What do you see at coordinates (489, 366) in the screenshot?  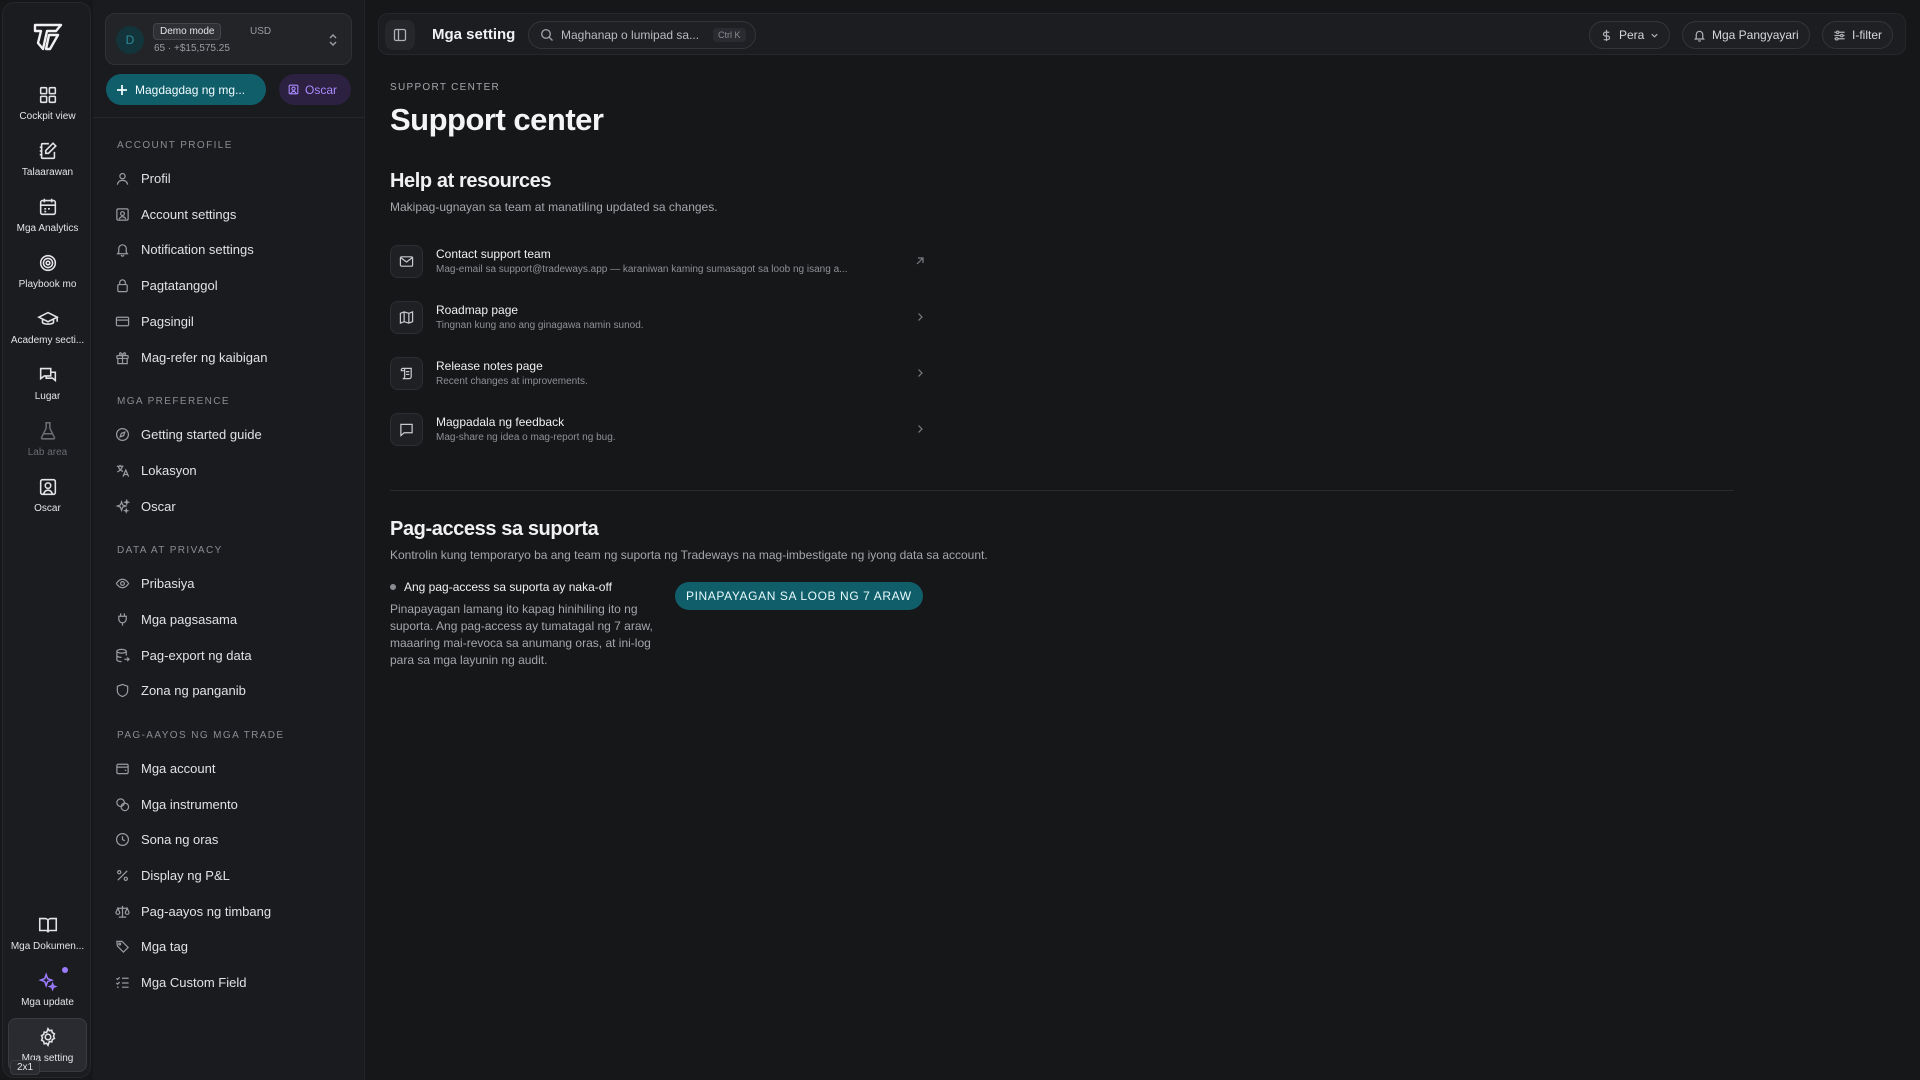 I see `resource-title: Release notes page` at bounding box center [489, 366].